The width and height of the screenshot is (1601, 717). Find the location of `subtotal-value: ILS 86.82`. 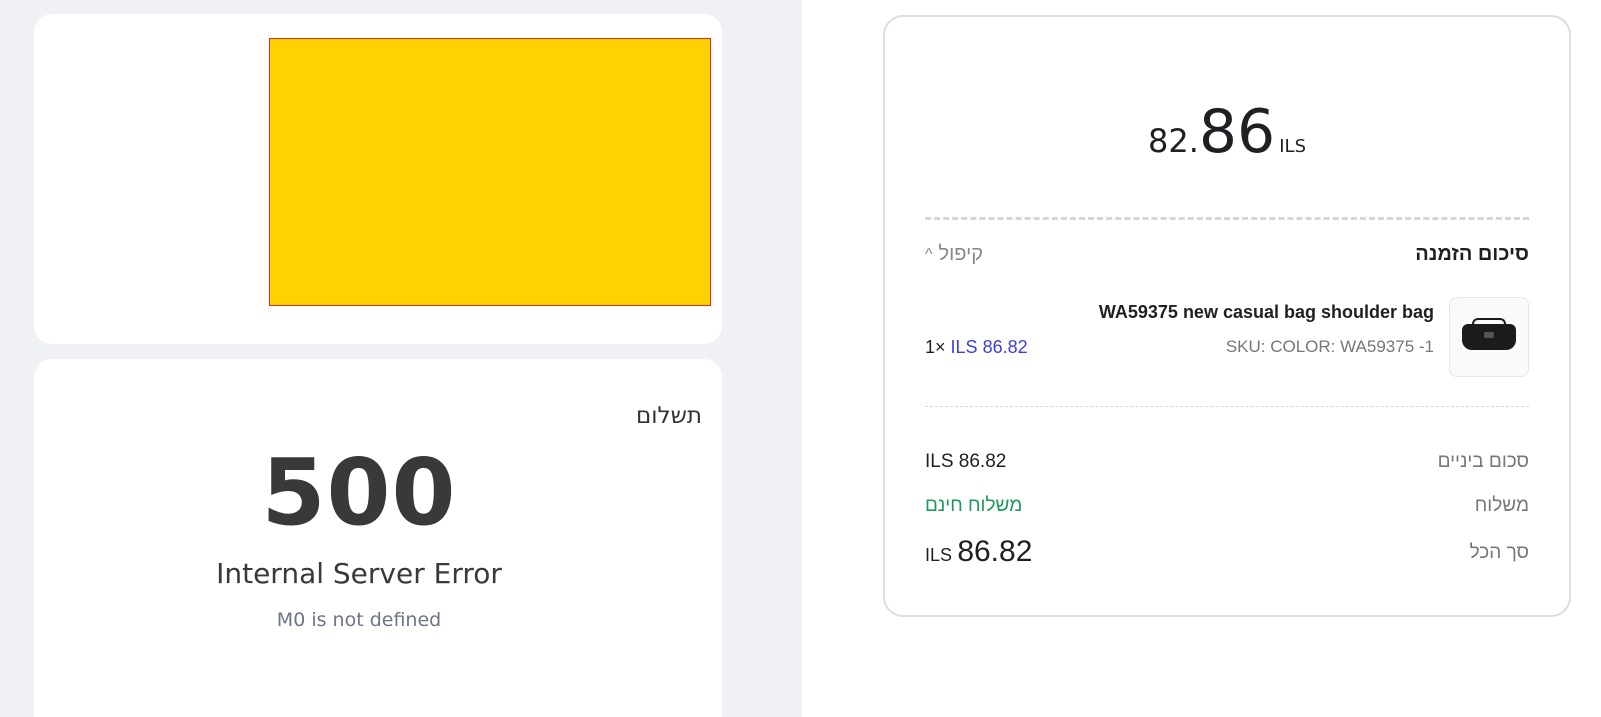

subtotal-value: ILS 86.82 is located at coordinates (966, 461).